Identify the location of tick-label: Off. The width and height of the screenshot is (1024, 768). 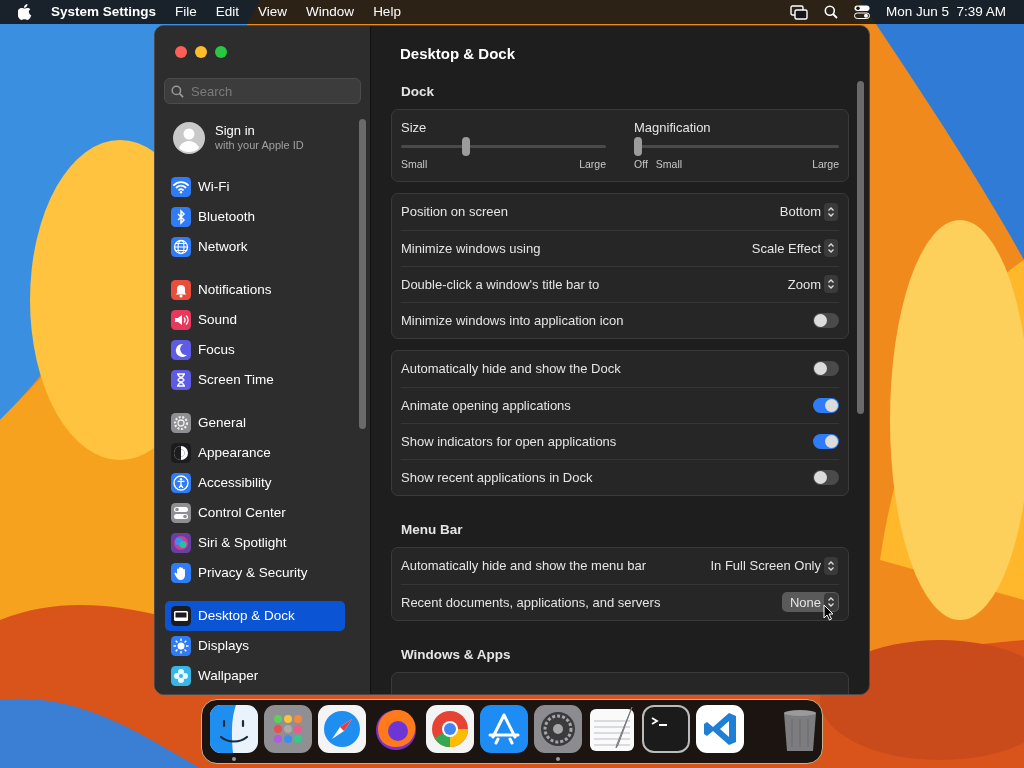
(641, 164).